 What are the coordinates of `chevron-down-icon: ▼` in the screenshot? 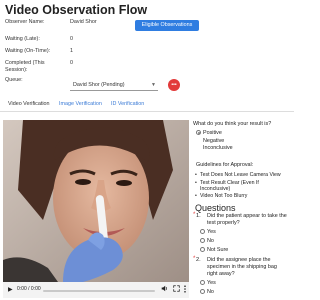 It's located at (153, 85).